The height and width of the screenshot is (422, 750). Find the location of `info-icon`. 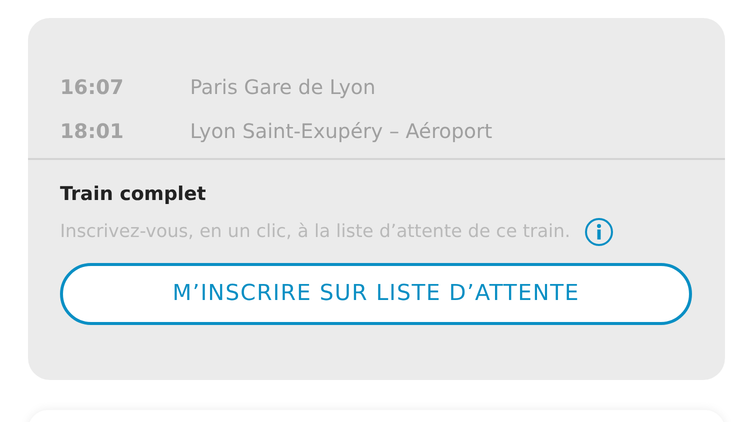

info-icon is located at coordinates (599, 231).